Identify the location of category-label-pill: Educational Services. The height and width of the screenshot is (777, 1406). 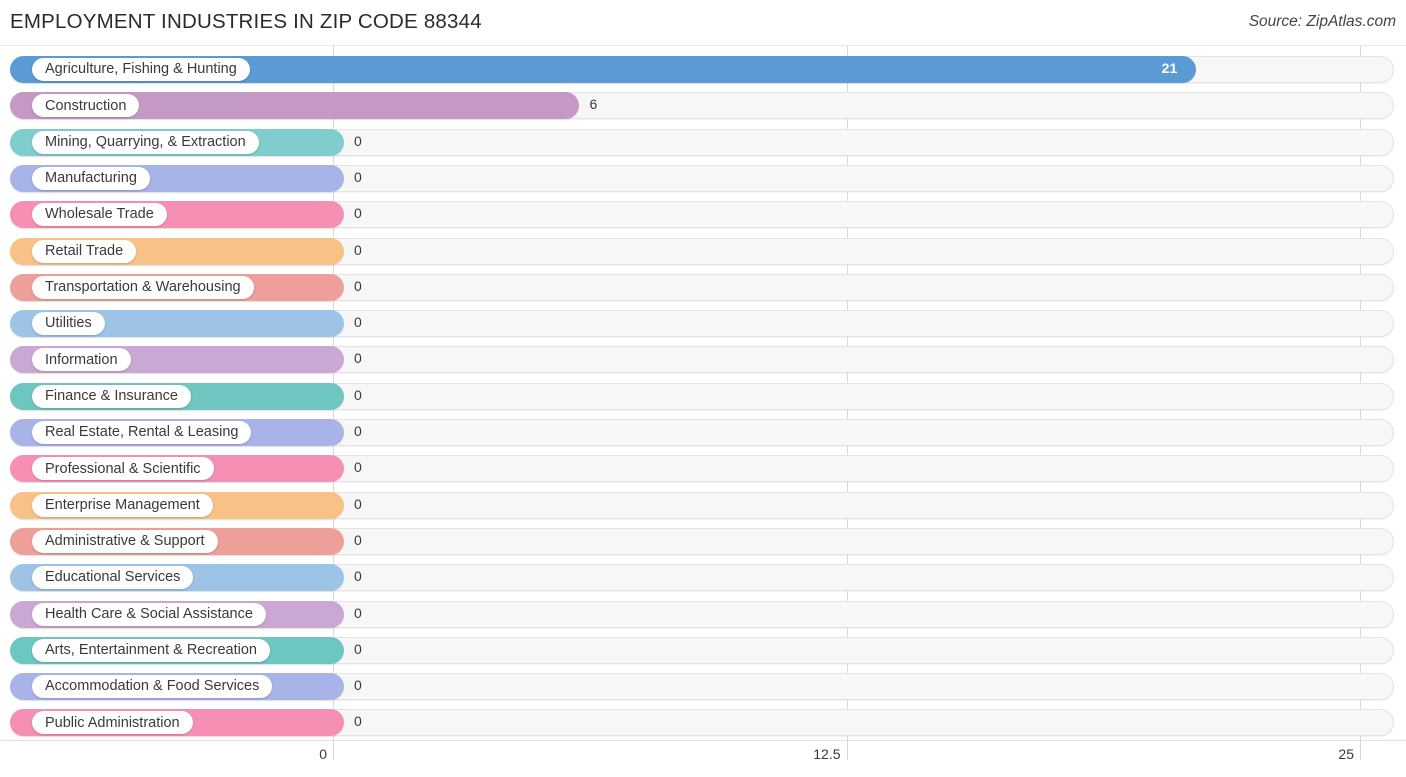
(113, 578).